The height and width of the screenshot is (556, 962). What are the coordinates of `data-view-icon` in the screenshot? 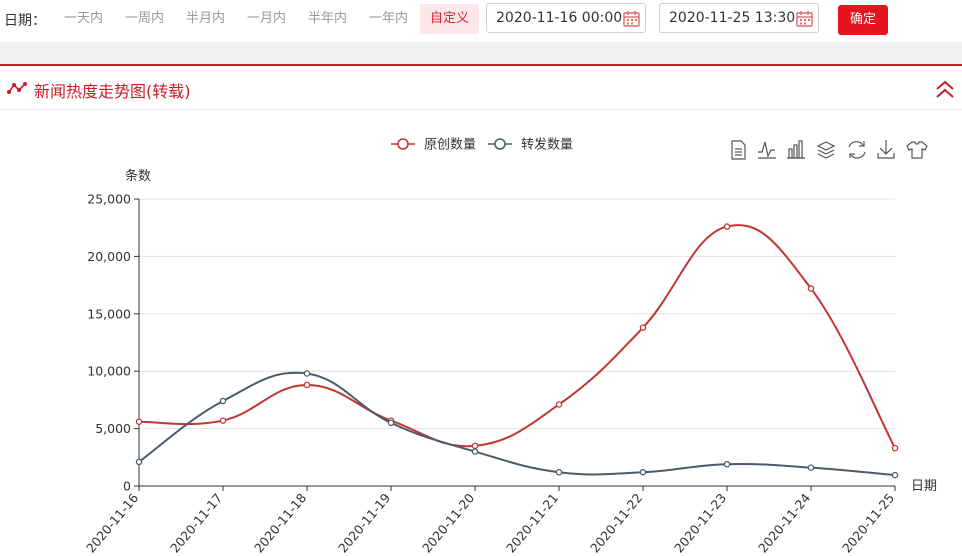 It's located at (738, 150).